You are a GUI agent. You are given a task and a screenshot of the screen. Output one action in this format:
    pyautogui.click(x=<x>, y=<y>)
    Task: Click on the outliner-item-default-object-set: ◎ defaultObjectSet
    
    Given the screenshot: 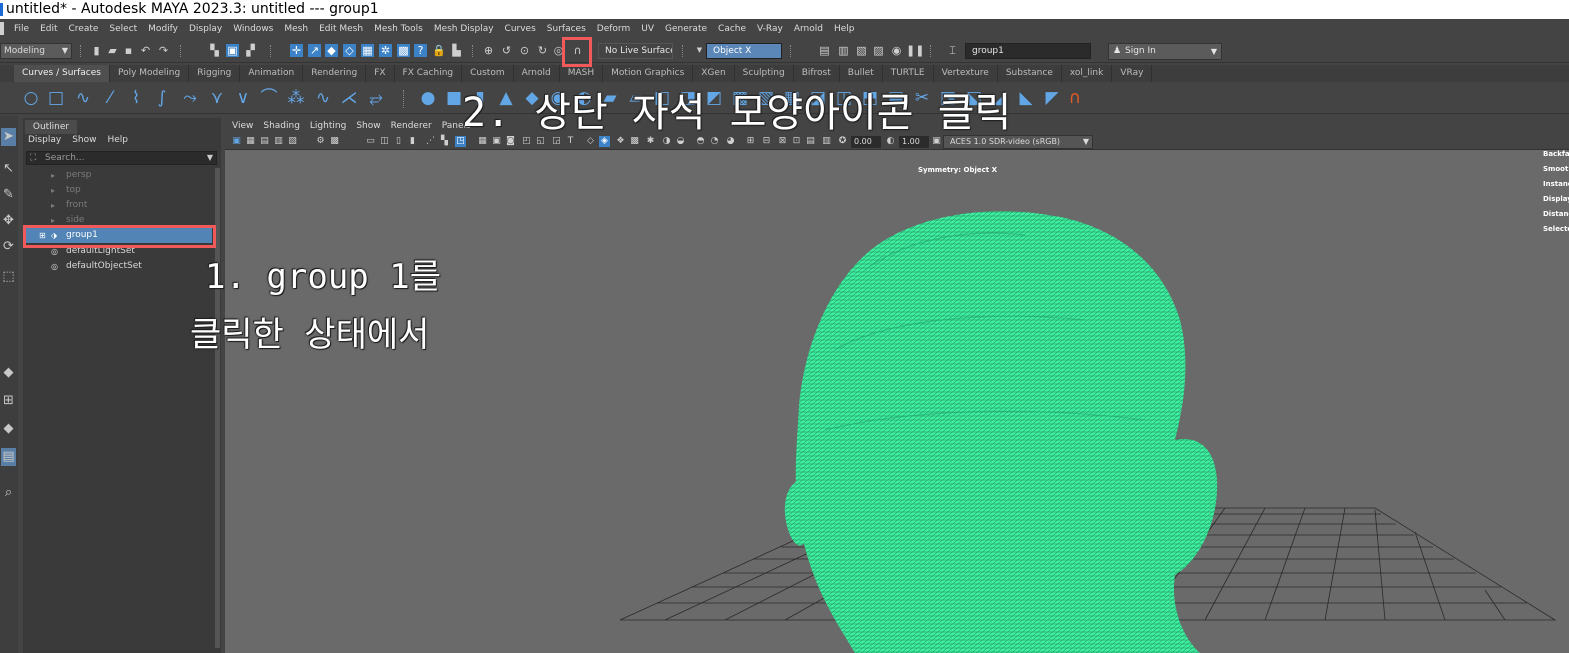 What is the action you would take?
    pyautogui.click(x=119, y=266)
    